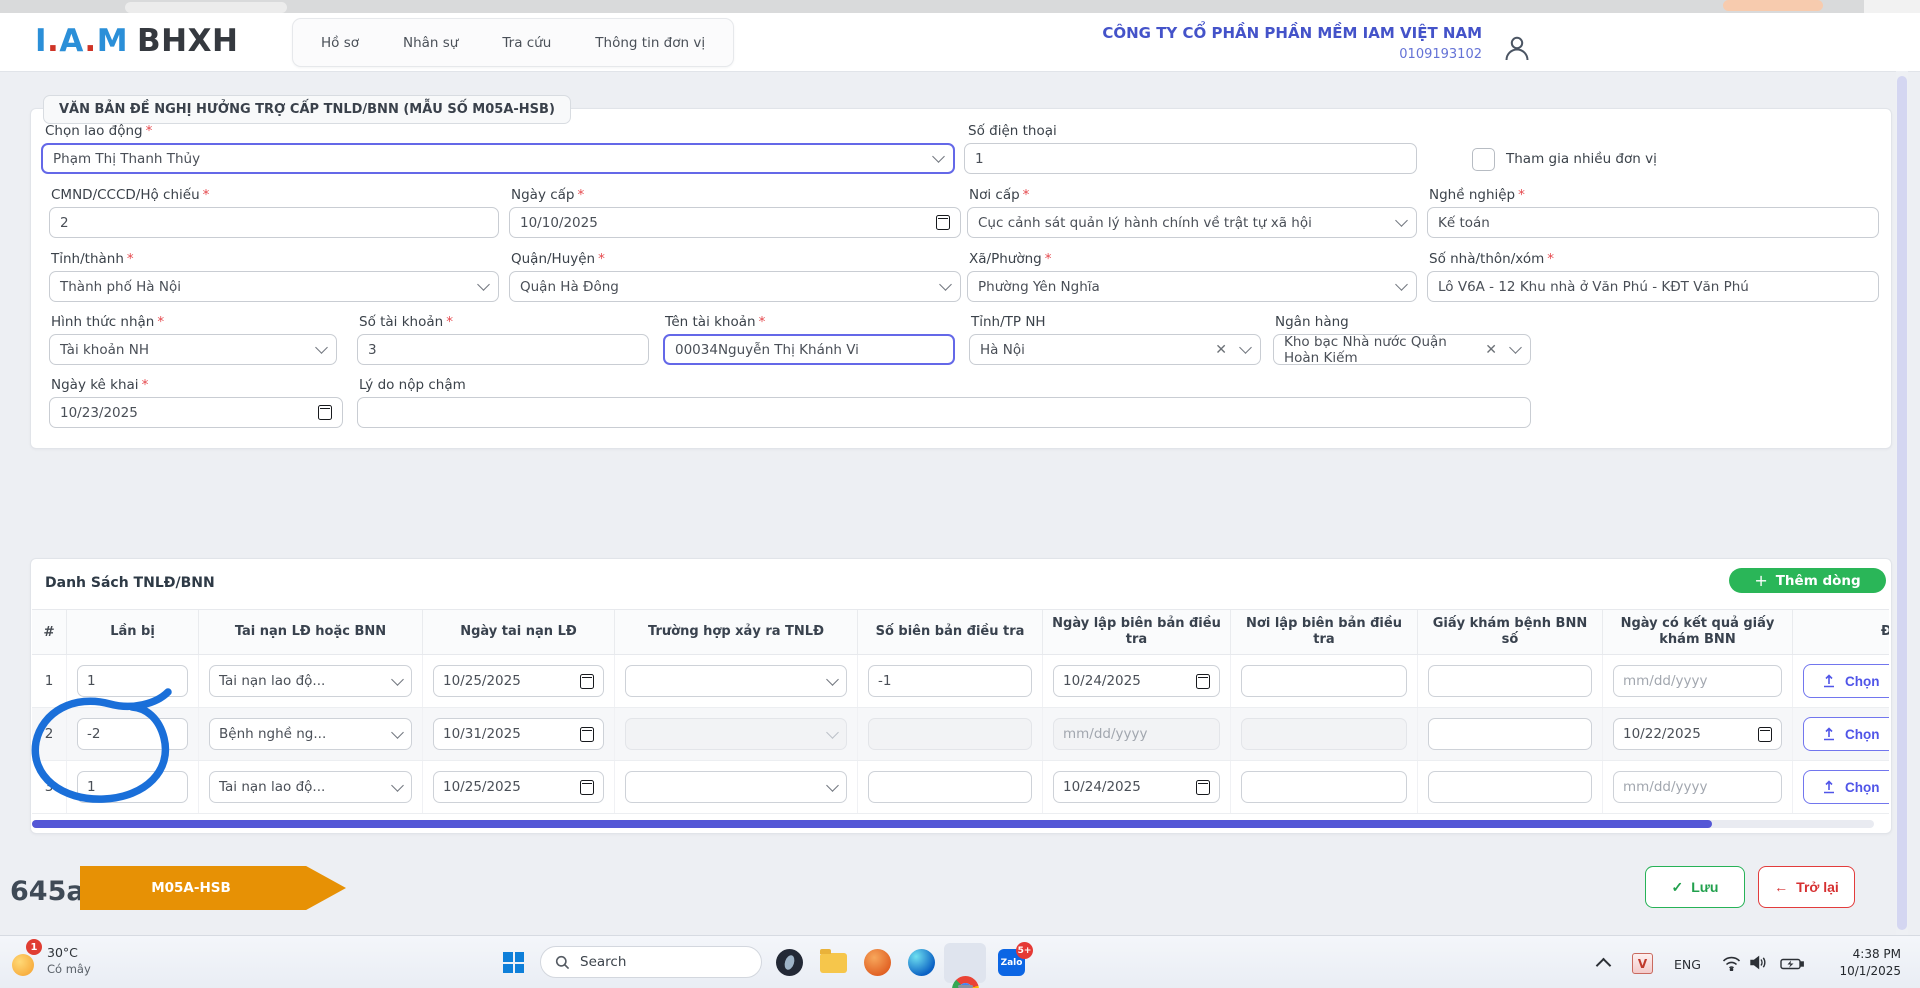  I want to click on file-explorer-icon, so click(833, 961).